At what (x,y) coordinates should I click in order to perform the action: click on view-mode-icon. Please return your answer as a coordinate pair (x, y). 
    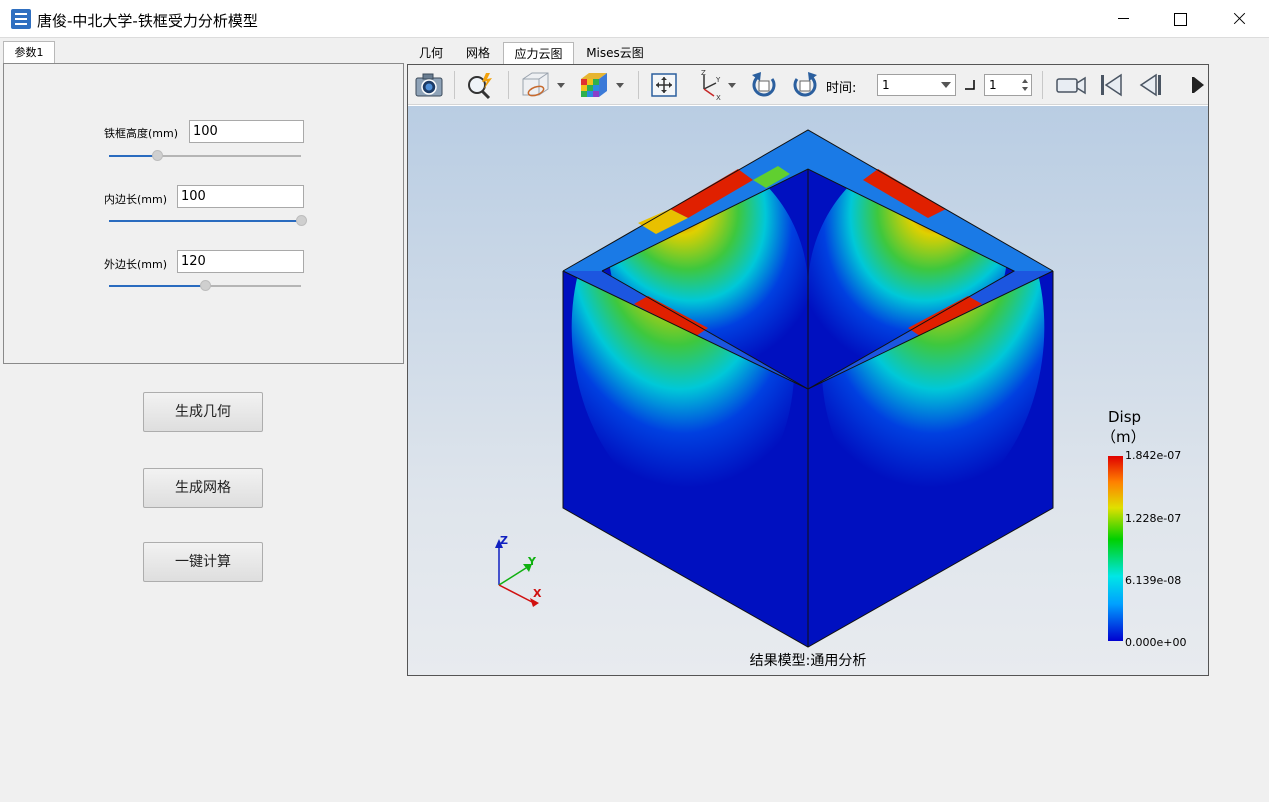
    Looking at the image, I should click on (536, 85).